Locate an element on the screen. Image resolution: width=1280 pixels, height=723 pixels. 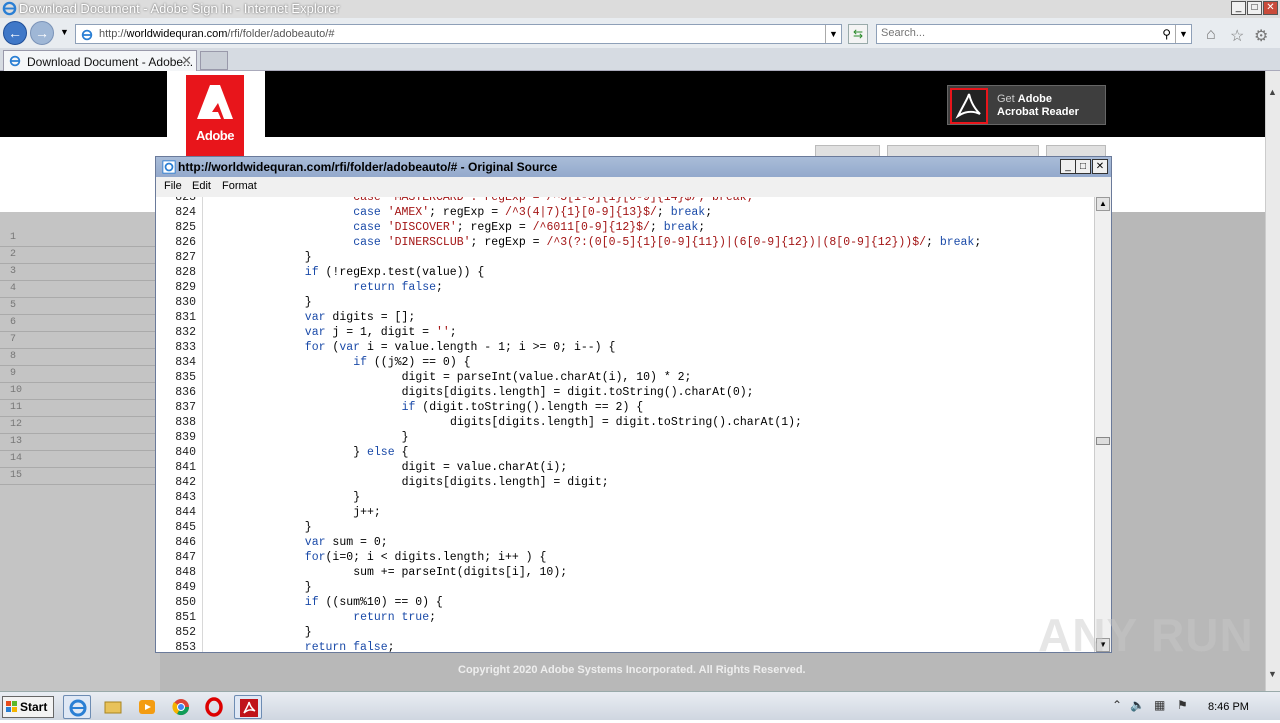
volume-icon: 🔈 is located at coordinates (1137, 705).